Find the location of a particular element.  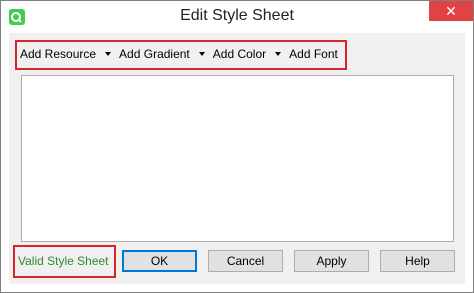

help-button: Help is located at coordinates (417, 261).